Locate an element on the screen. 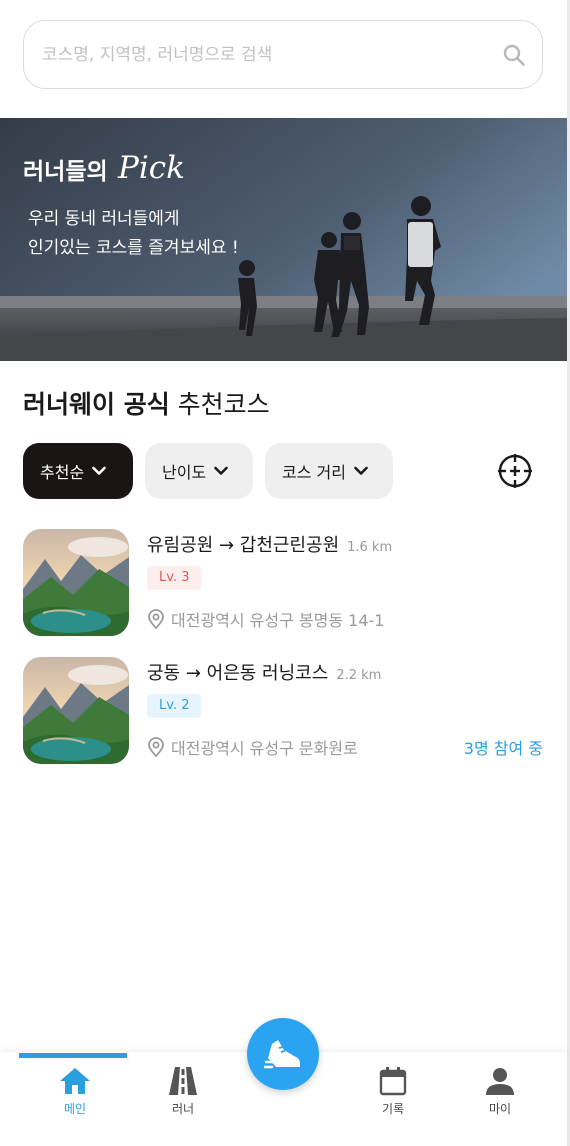 Image resolution: width=570 pixels, height=1146 pixels. tab-my-label: 마이 is located at coordinates (500, 1109).